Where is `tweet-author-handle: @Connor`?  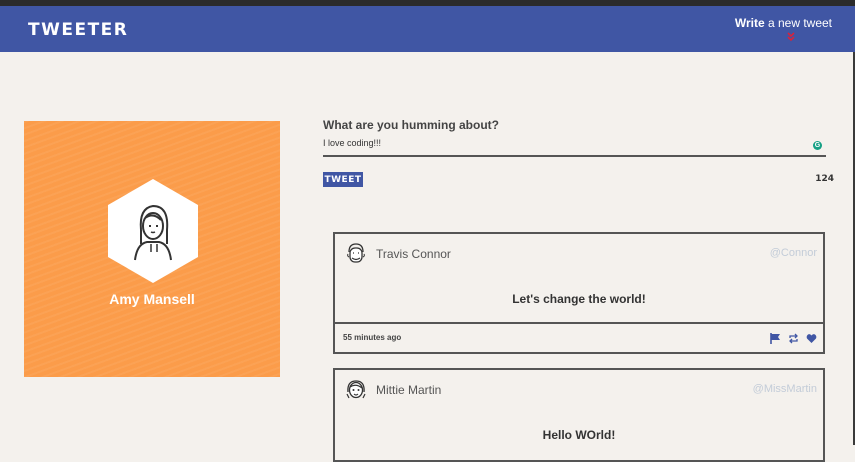 tweet-author-handle: @Connor is located at coordinates (793, 253).